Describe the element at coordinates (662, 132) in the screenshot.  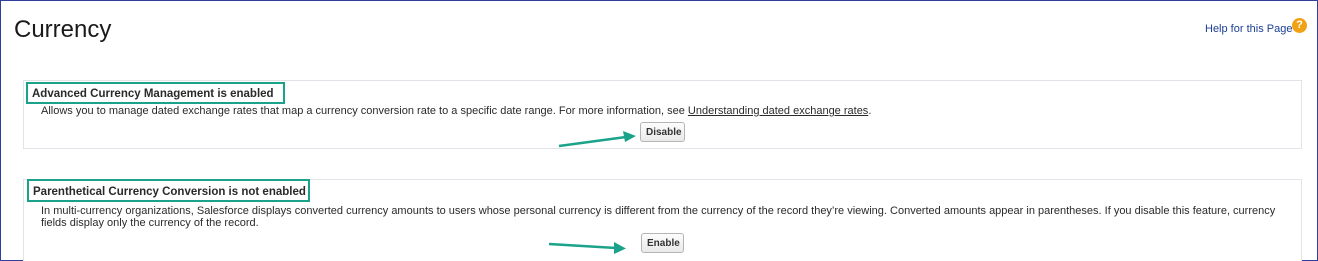
I see `disable-button: Disable` at that location.